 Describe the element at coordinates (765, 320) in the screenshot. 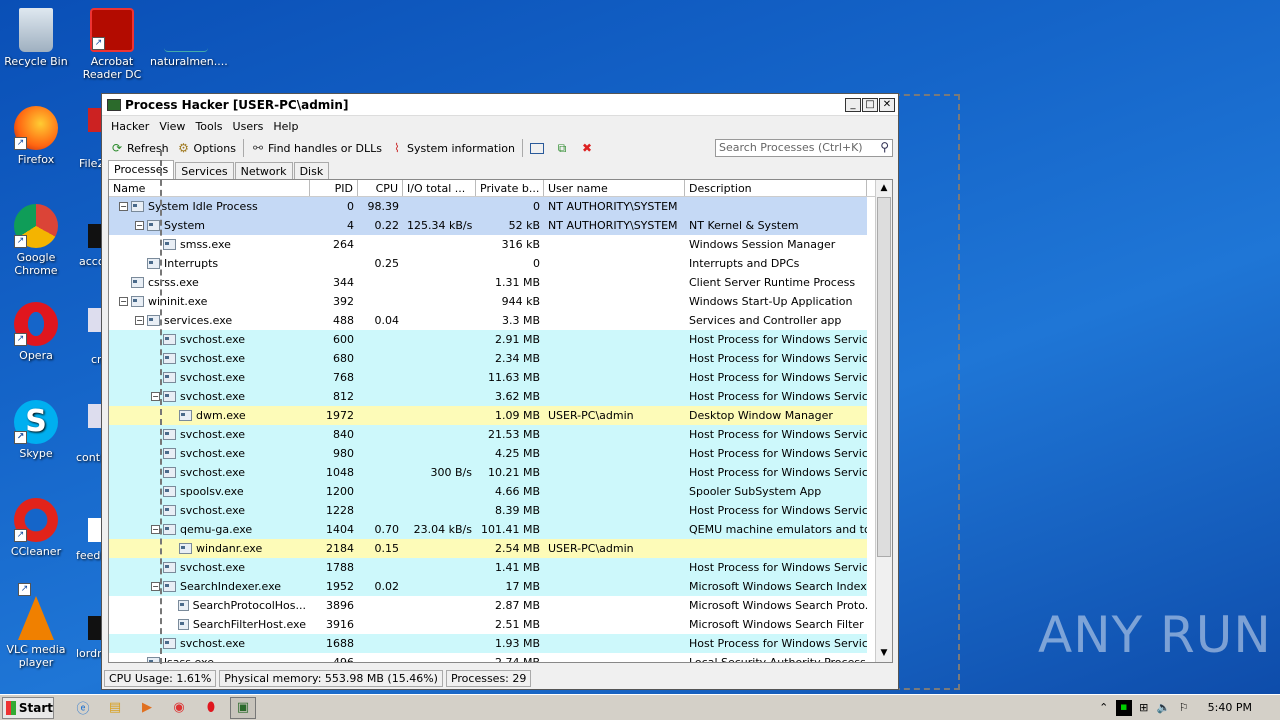

I see `process-description: Services and Controller app` at that location.